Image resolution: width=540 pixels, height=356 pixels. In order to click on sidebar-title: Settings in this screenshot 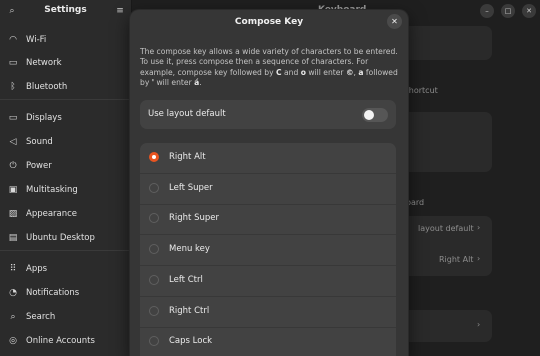, I will do `click(65, 10)`.